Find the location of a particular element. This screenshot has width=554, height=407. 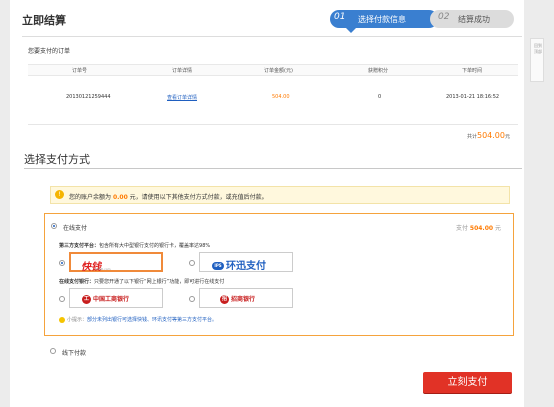

kuaiqian-option: 快钱 99bill.com is located at coordinates (116, 262).